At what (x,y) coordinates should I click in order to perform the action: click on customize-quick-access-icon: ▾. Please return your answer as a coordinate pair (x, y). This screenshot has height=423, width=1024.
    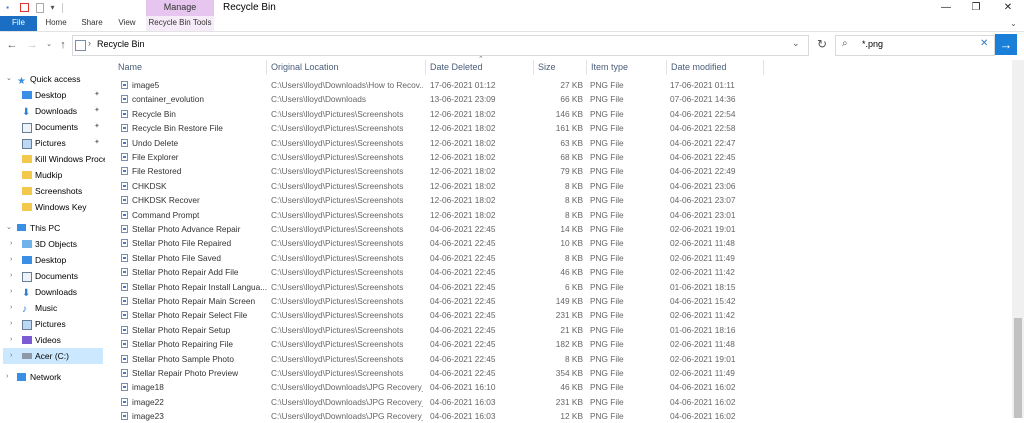
    Looking at the image, I should click on (52, 7).